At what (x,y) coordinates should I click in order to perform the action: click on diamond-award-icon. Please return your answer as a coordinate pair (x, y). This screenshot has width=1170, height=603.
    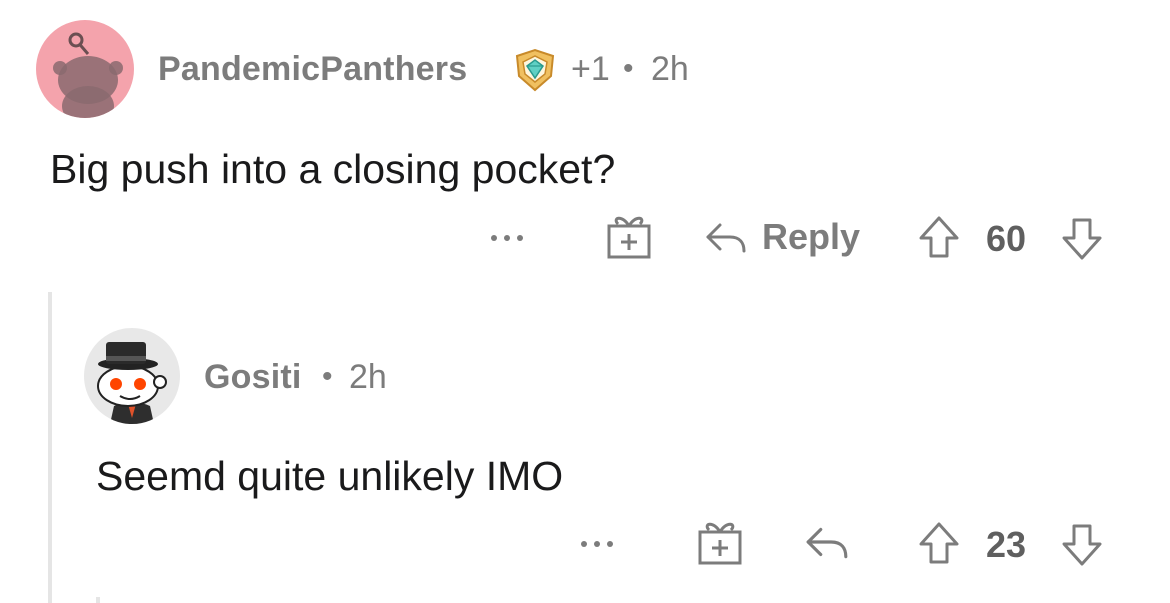
    Looking at the image, I should click on (535, 70).